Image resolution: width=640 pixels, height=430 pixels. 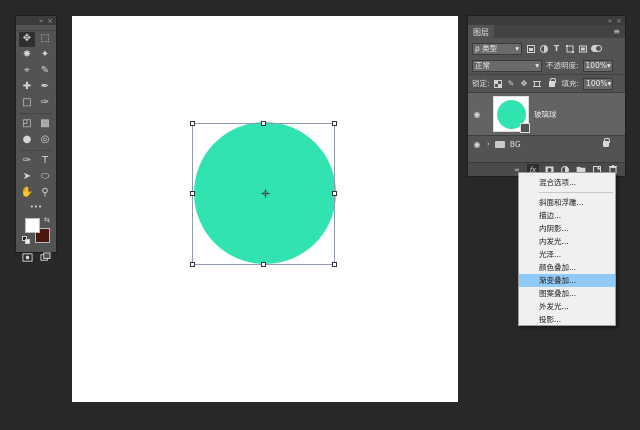 What do you see at coordinates (498, 83) in the screenshot?
I see `lock-transparent-icon` at bounding box center [498, 83].